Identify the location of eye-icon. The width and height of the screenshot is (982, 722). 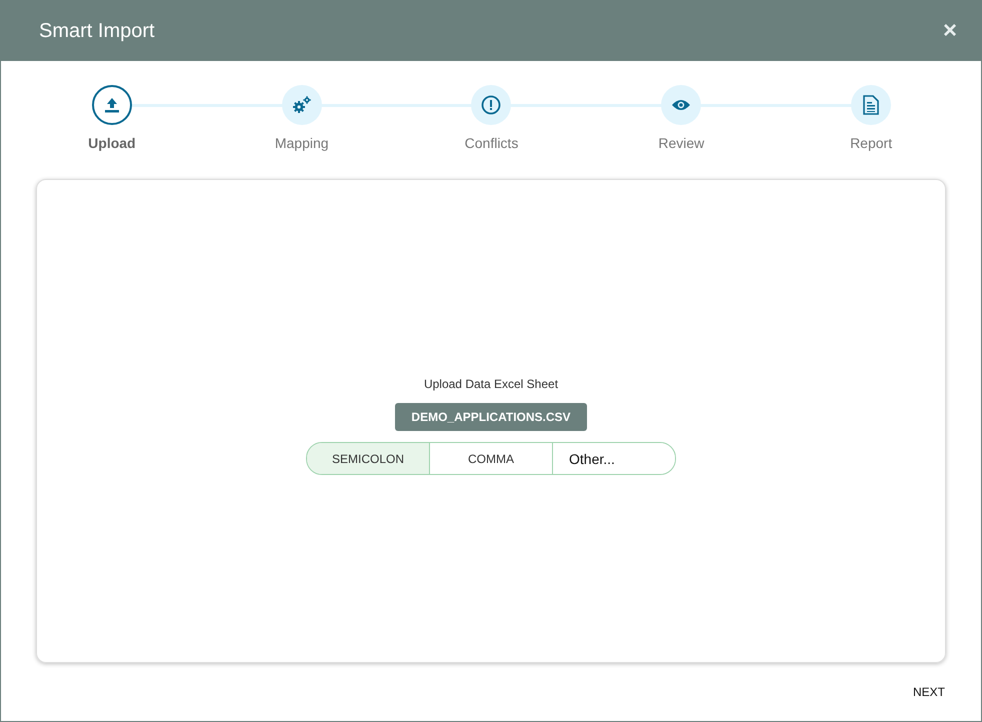
(681, 105).